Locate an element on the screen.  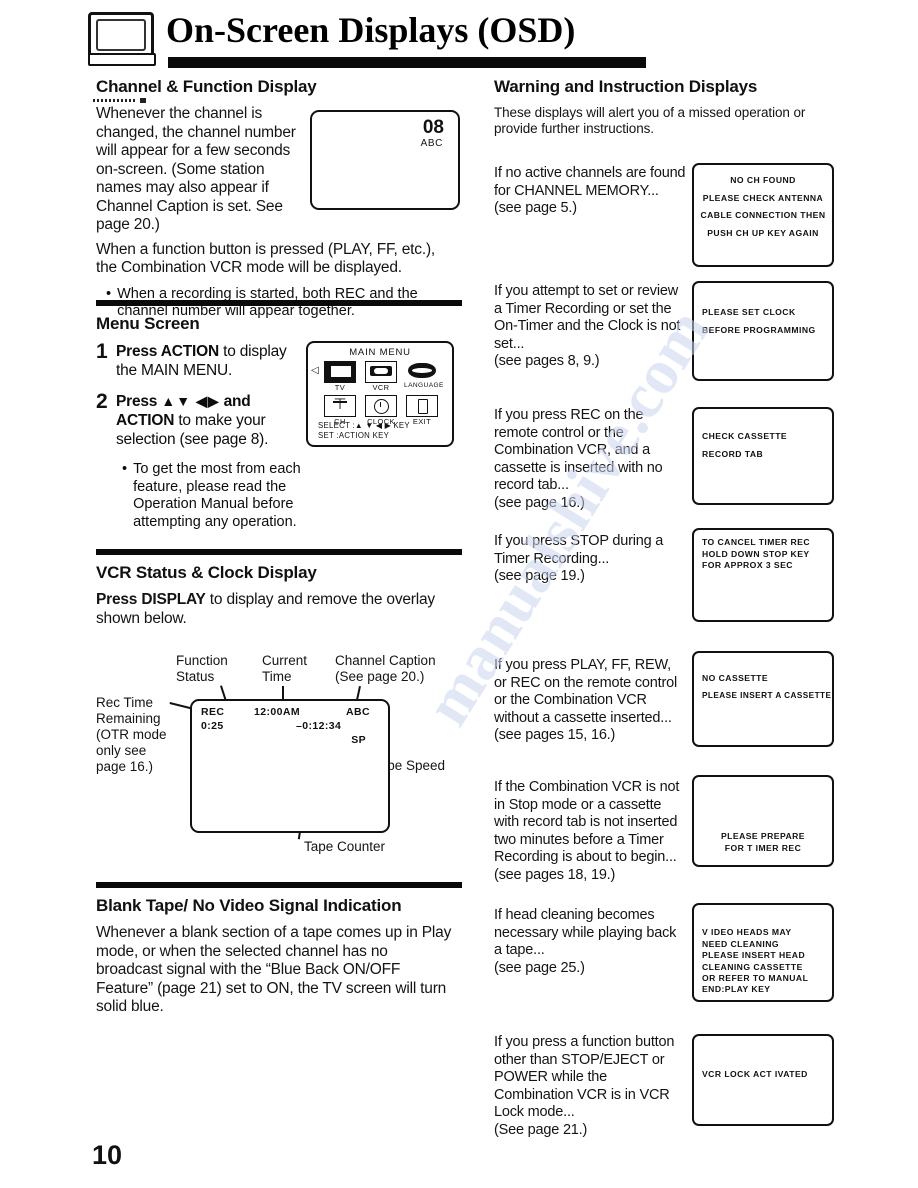
osd-line: V IDEO HEADS MAY is located at coordinates (747, 932).